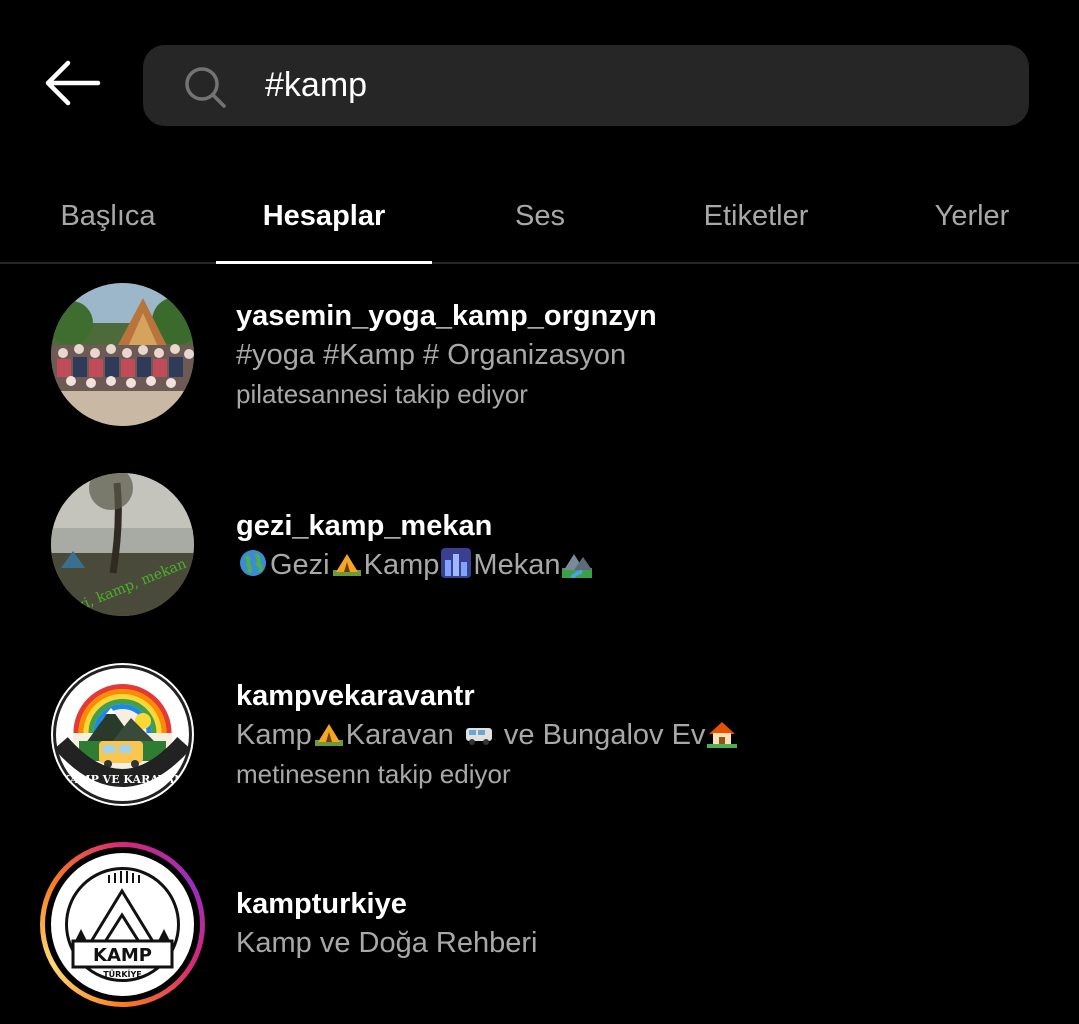  I want to click on search-input, so click(615, 85).